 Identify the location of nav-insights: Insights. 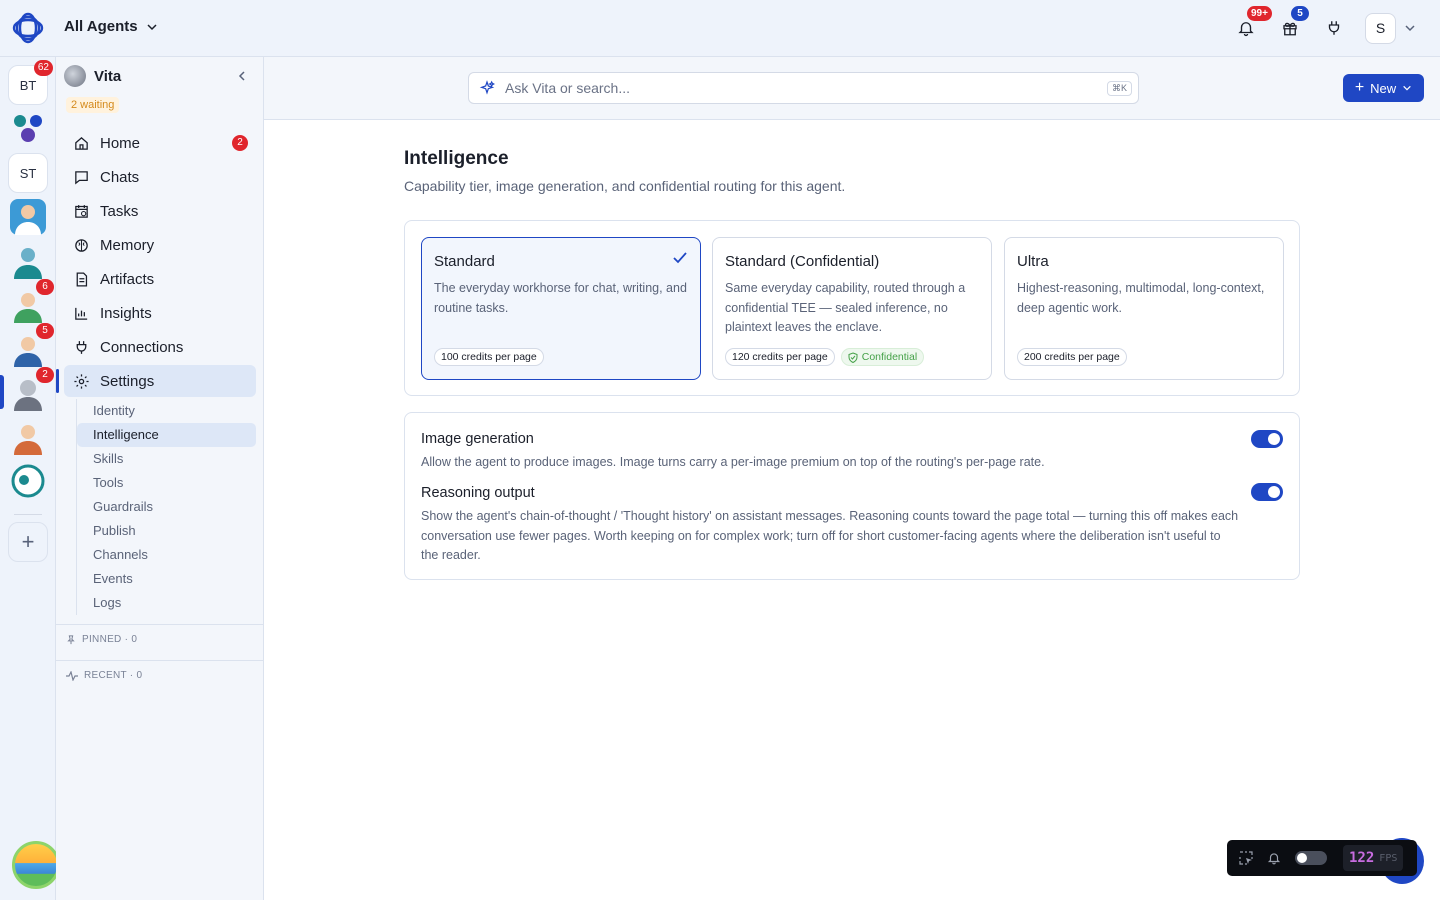
(160, 313).